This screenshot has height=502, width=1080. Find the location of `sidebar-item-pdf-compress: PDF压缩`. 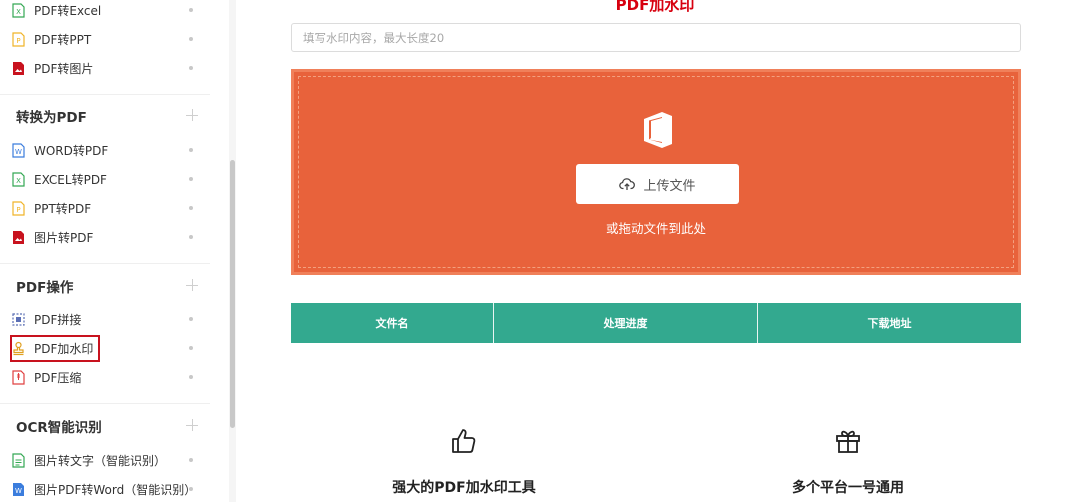

sidebar-item-pdf-compress: PDF压缩 is located at coordinates (105, 377).